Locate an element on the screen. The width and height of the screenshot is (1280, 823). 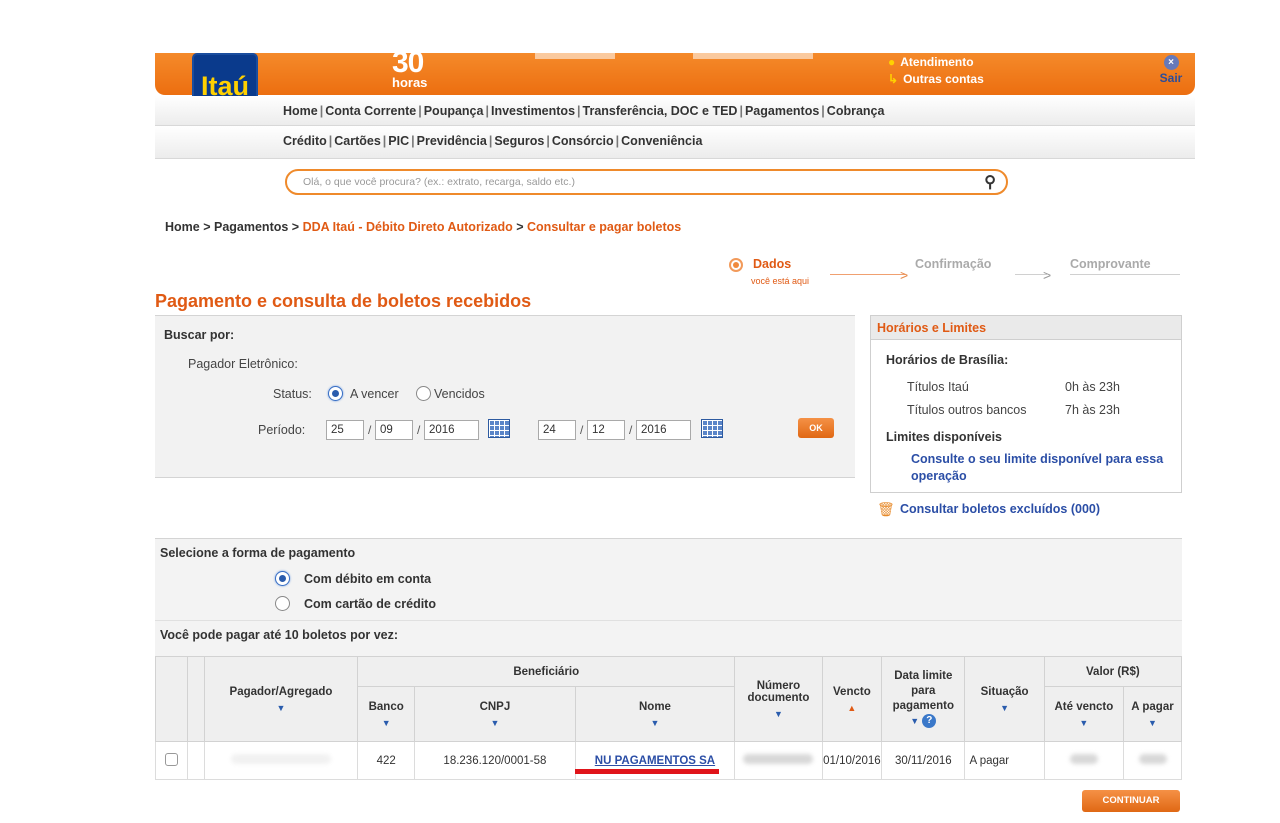
row-checkbox is located at coordinates (171, 759).